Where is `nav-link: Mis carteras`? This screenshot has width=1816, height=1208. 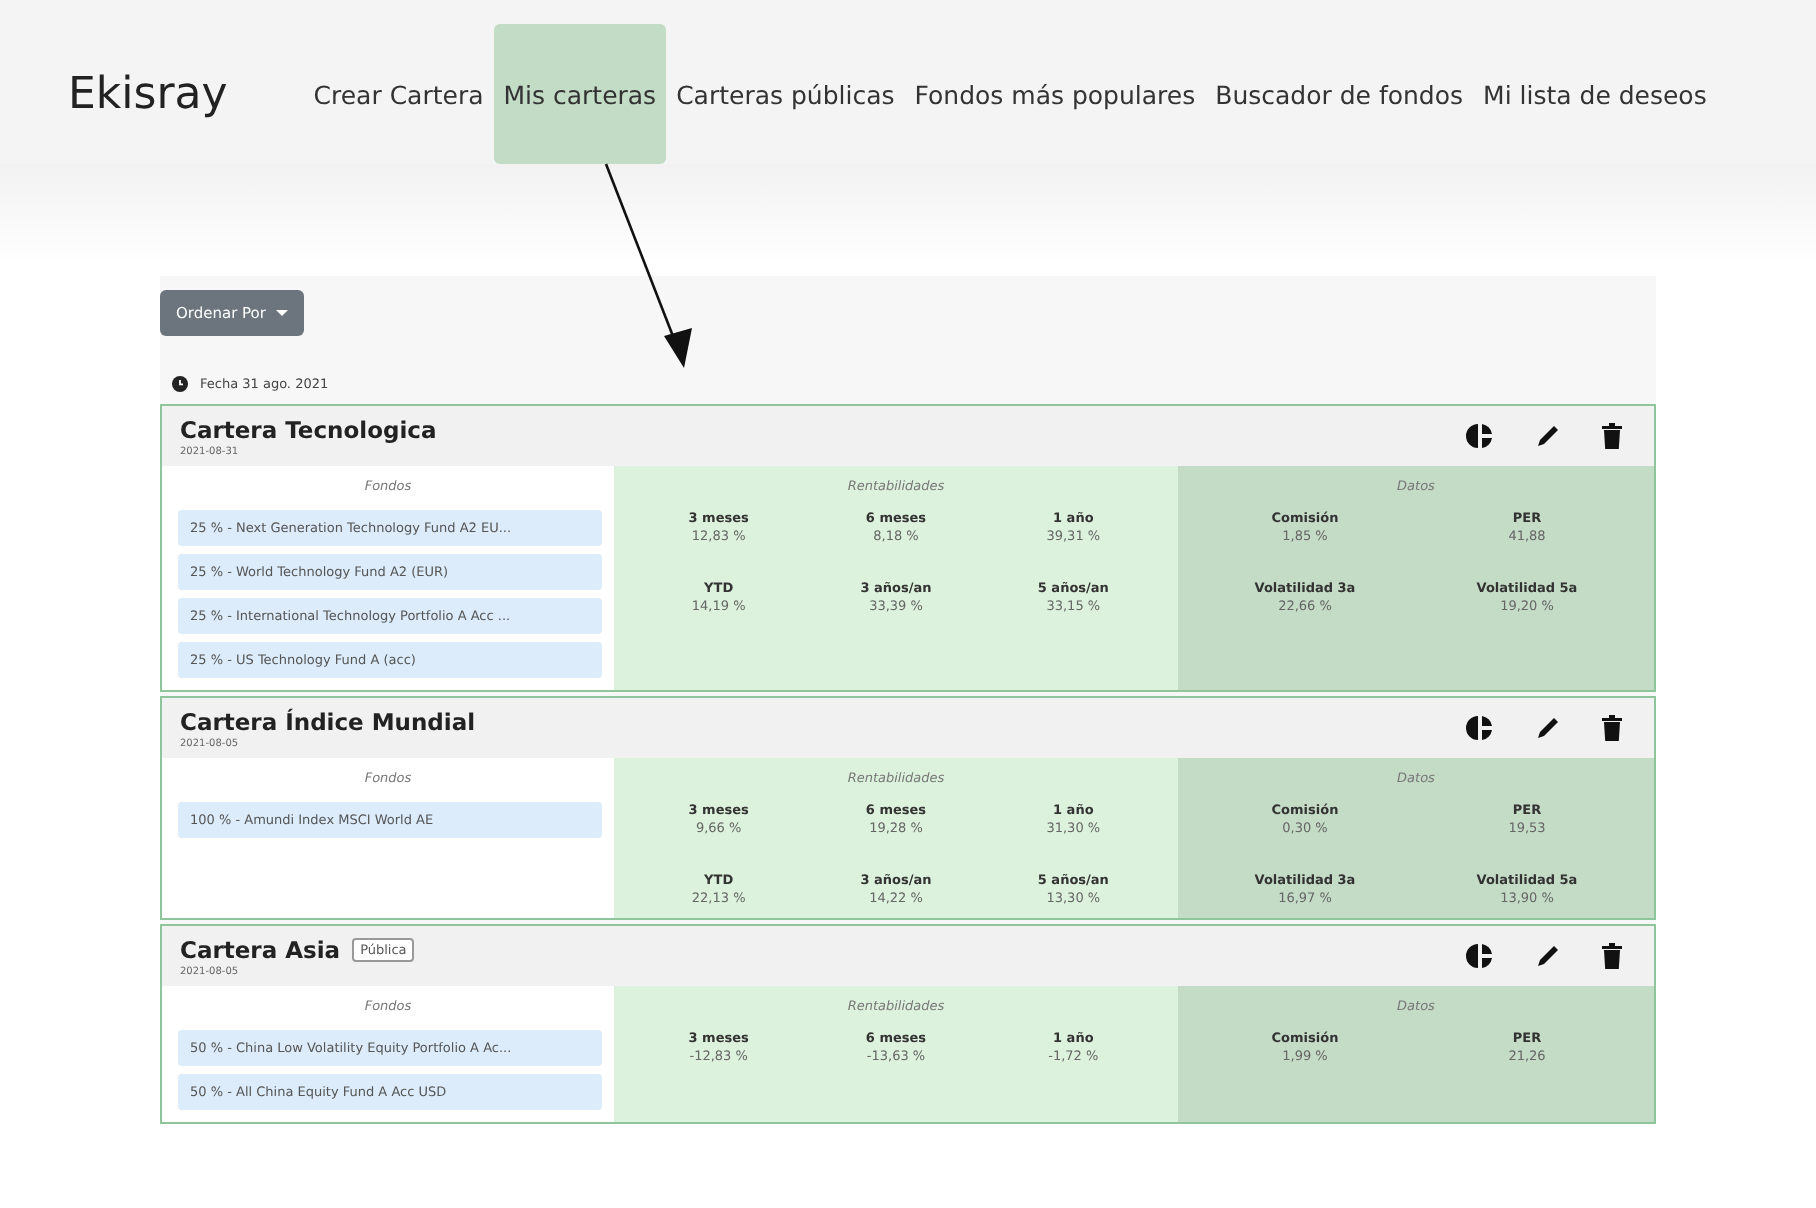
nav-link: Mis carteras is located at coordinates (580, 94).